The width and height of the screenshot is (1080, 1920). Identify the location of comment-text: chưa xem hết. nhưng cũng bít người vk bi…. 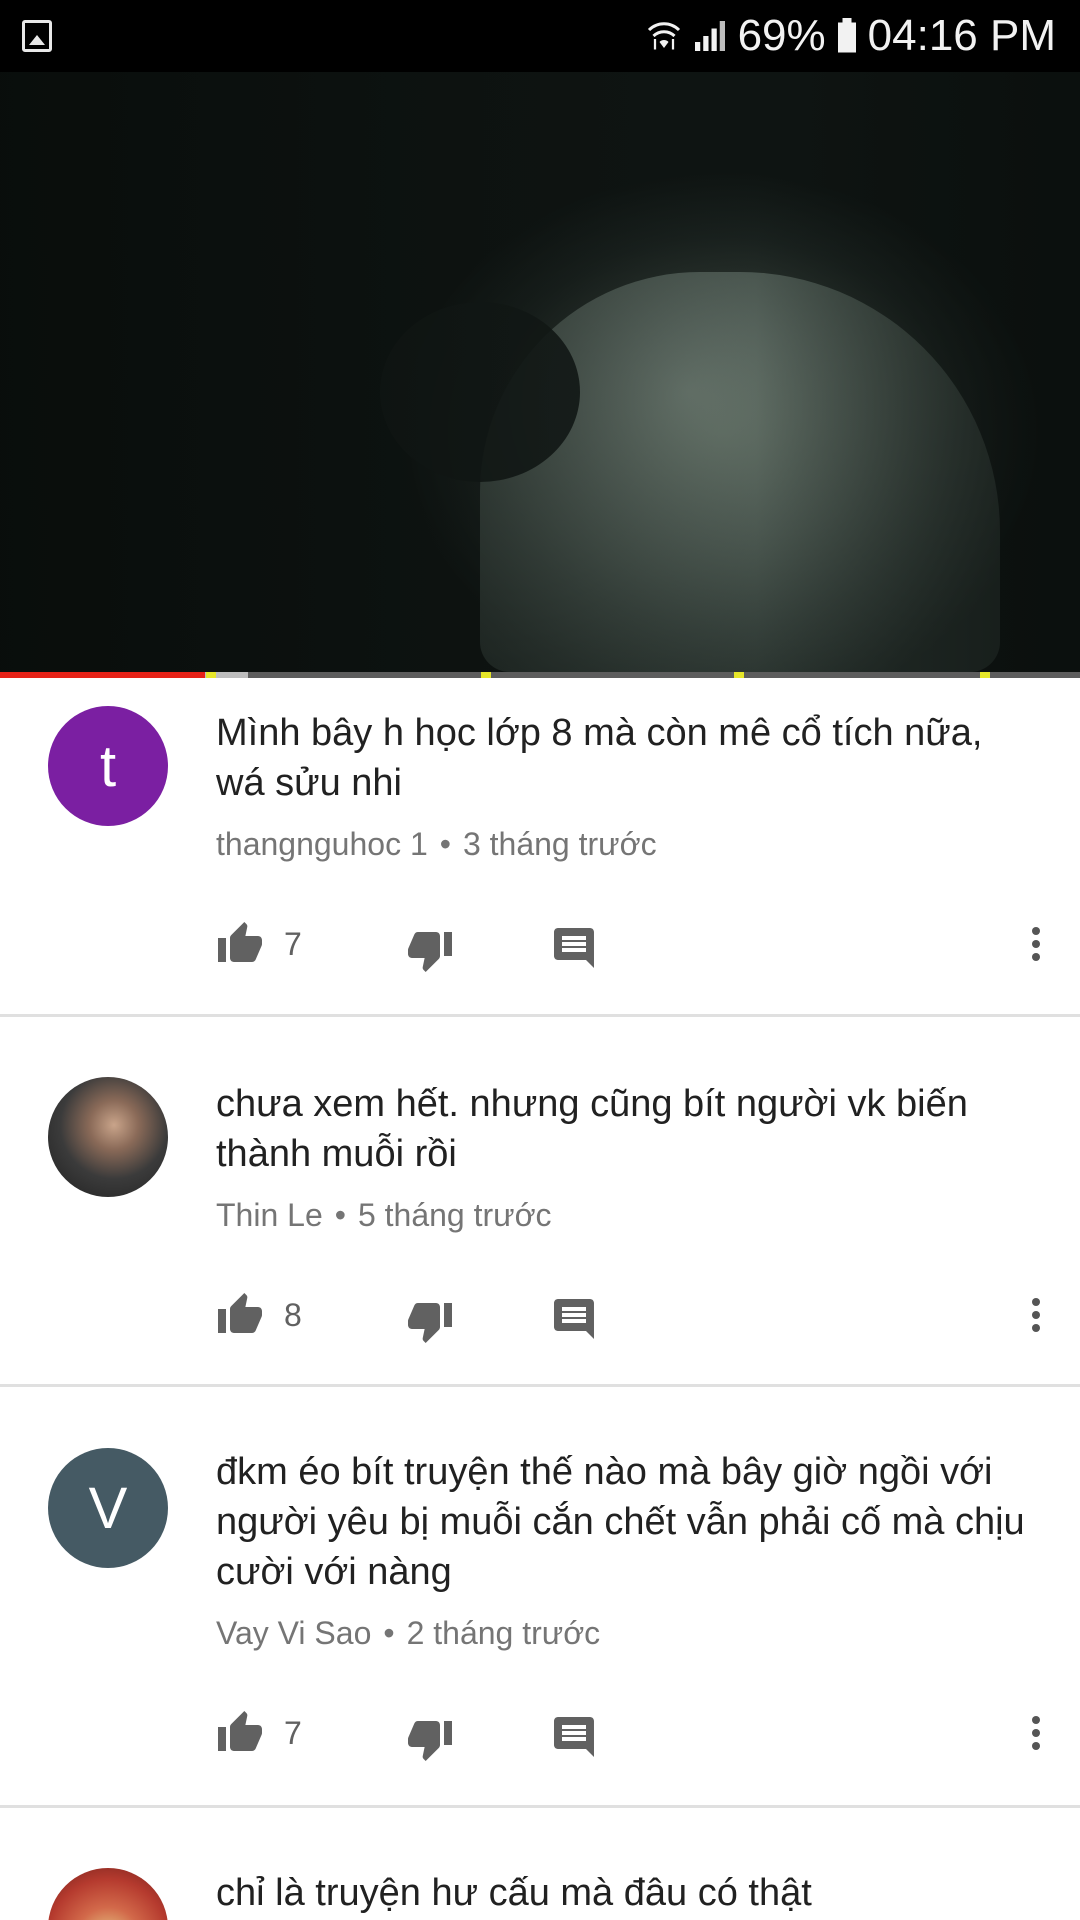
(592, 1129).